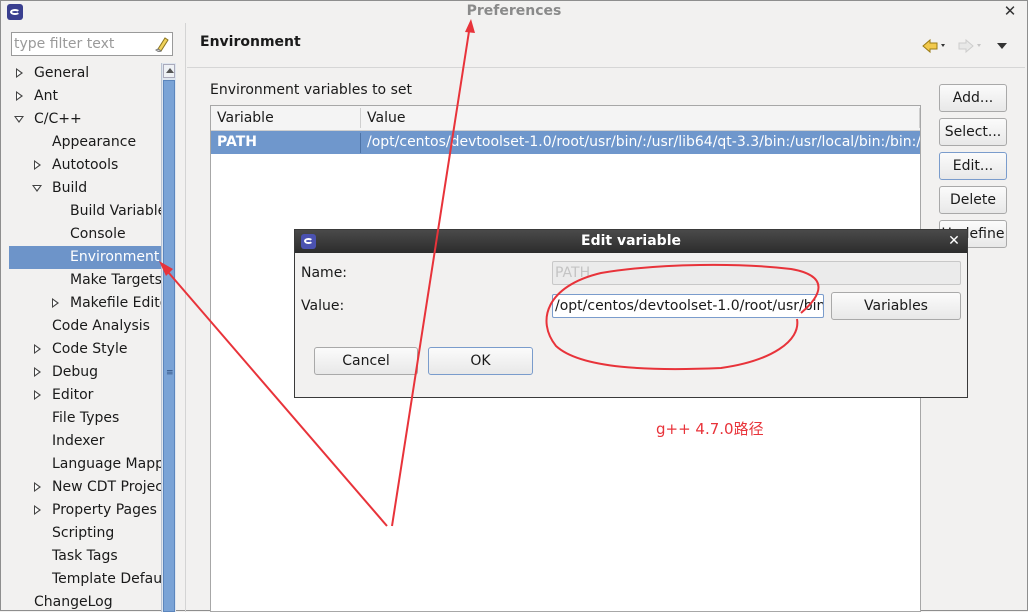 This screenshot has height=612, width=1028. I want to click on filter-field, so click(92, 44).